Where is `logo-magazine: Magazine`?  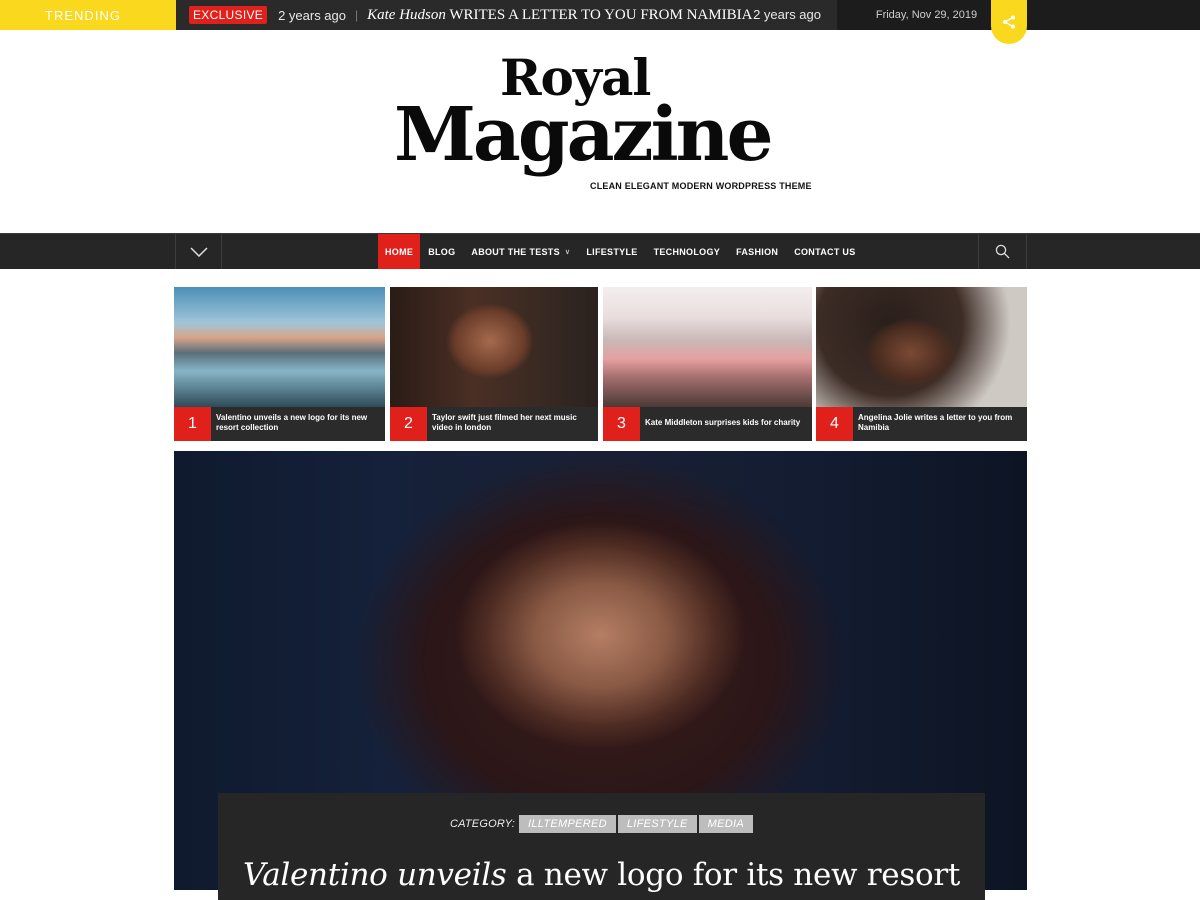
logo-magazine: Magazine is located at coordinates (584, 135).